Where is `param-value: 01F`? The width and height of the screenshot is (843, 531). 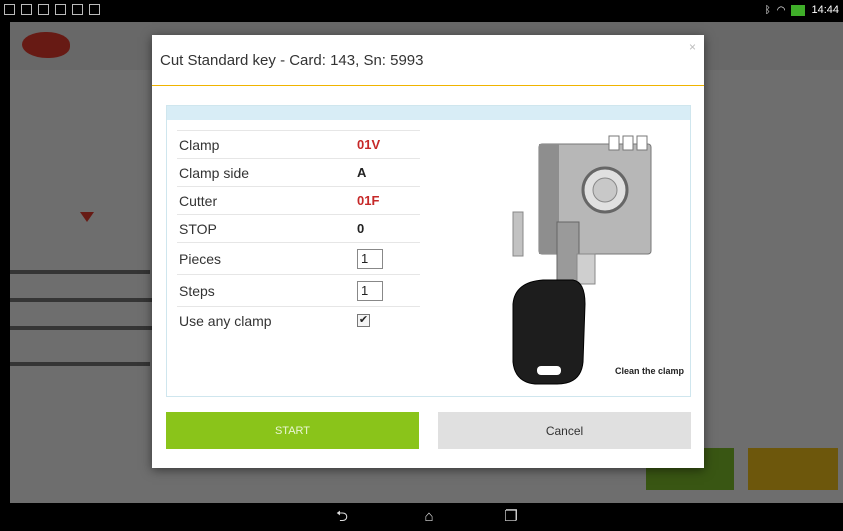 param-value: 01F is located at coordinates (368, 200).